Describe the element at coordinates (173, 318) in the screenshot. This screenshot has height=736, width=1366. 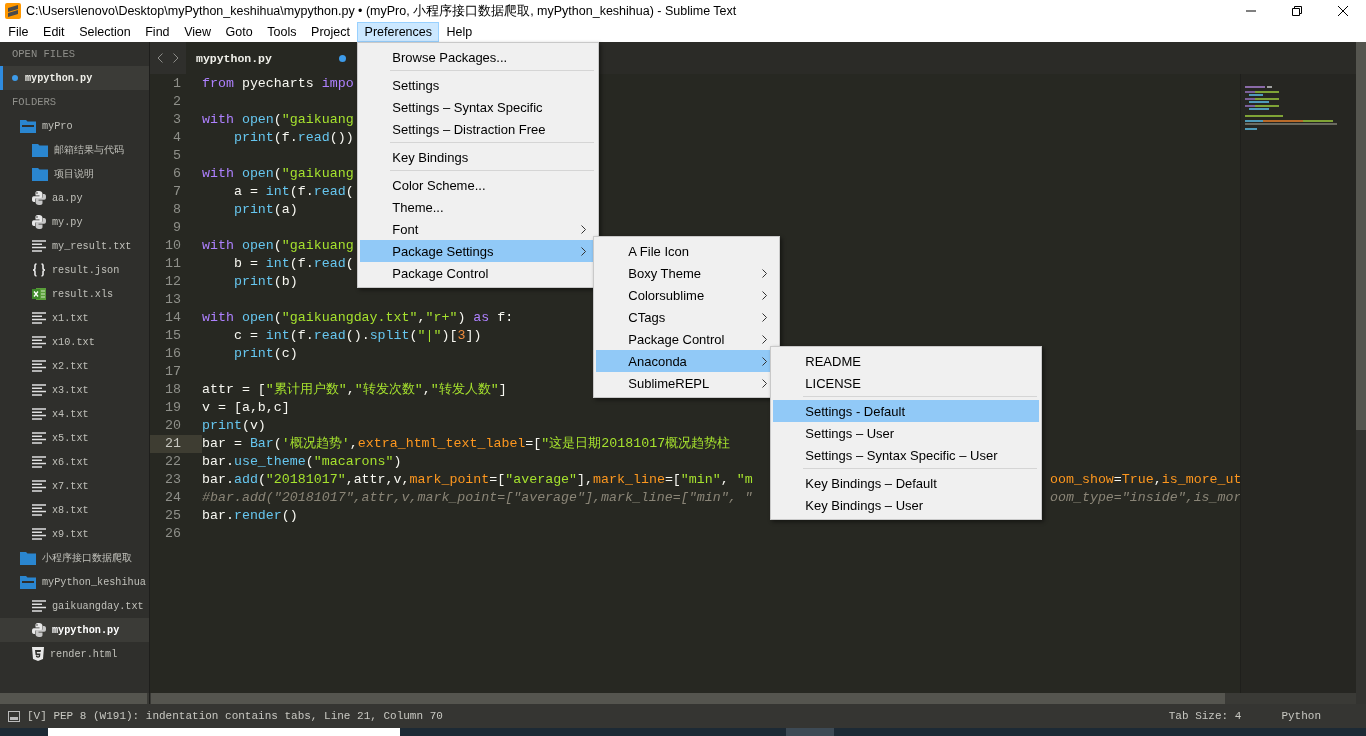
I see `line-number: 14` at that location.